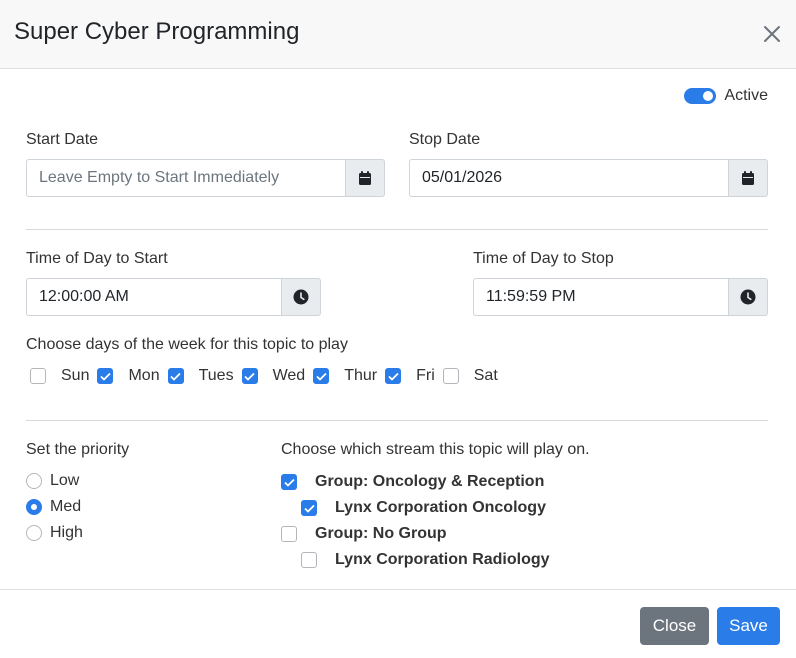  Describe the element at coordinates (708, 96) in the screenshot. I see `switch-knob` at that location.